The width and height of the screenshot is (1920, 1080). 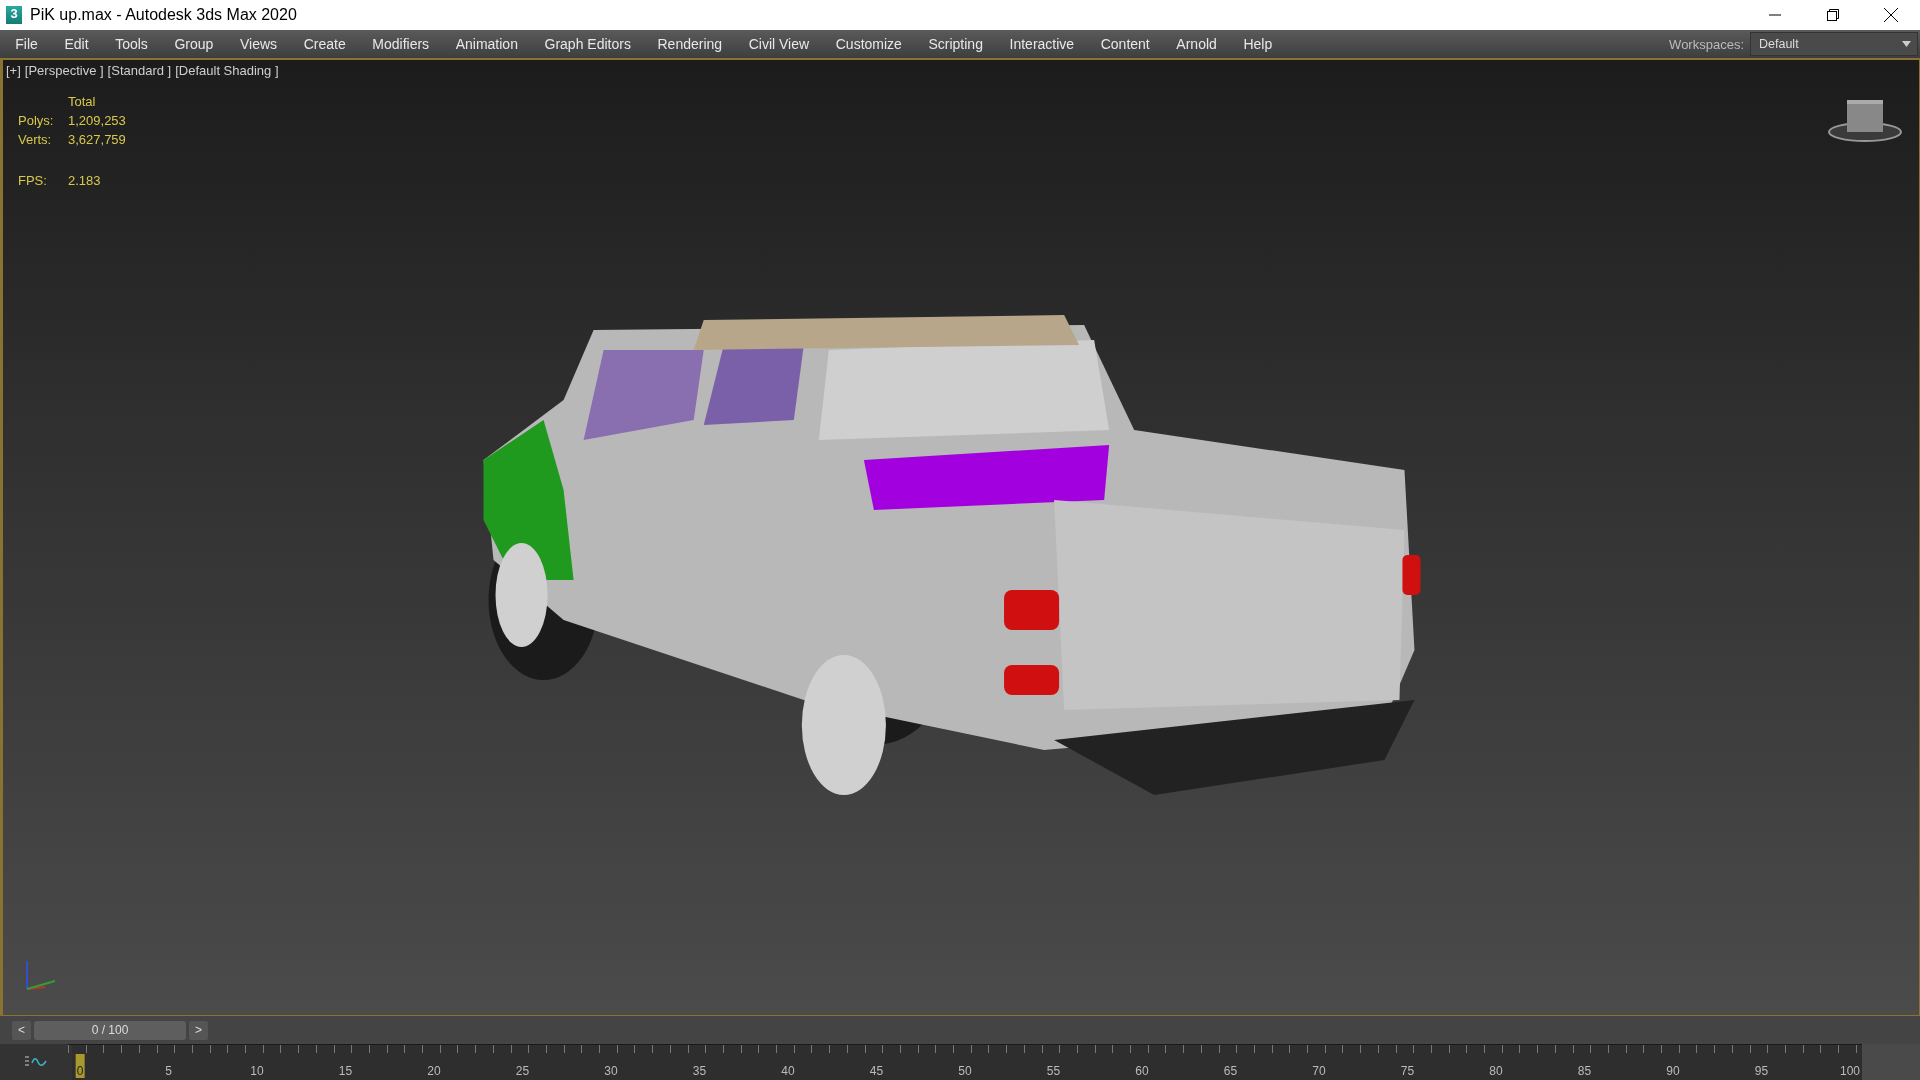 What do you see at coordinates (80, 1066) in the screenshot?
I see `frame-number: 0` at bounding box center [80, 1066].